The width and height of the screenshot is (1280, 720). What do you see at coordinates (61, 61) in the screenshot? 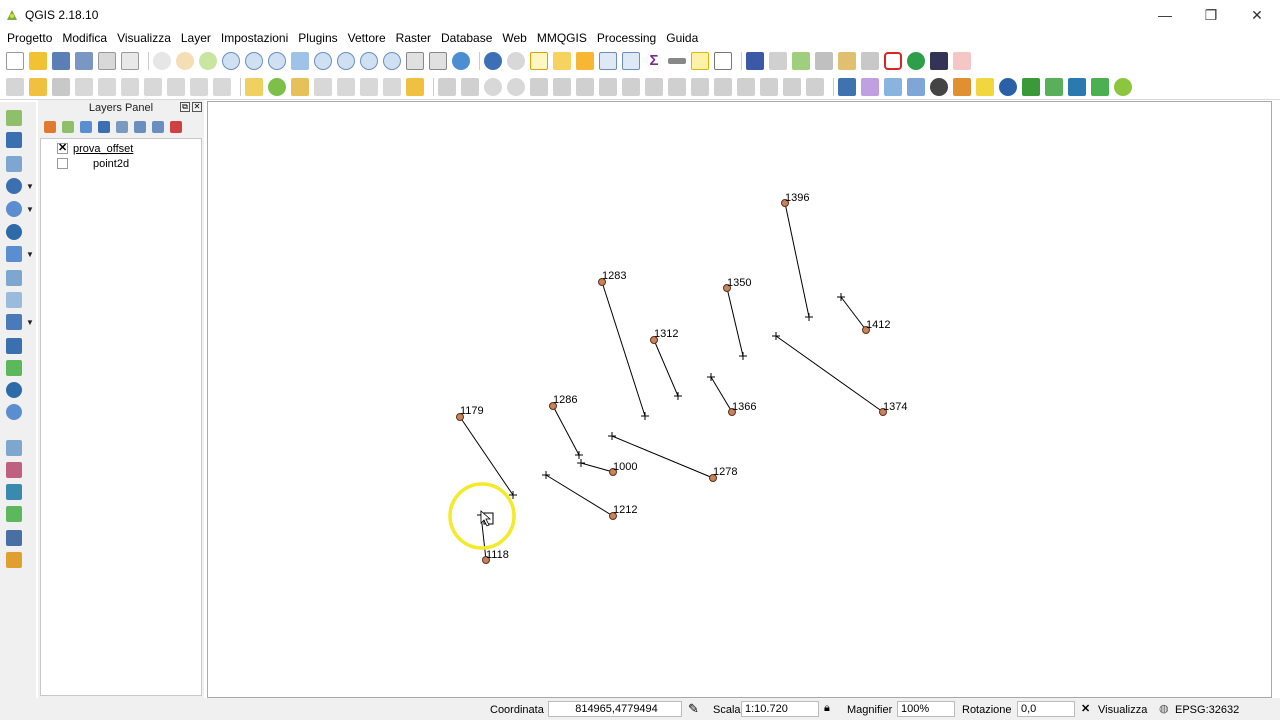
I see `save-project-icon` at bounding box center [61, 61].